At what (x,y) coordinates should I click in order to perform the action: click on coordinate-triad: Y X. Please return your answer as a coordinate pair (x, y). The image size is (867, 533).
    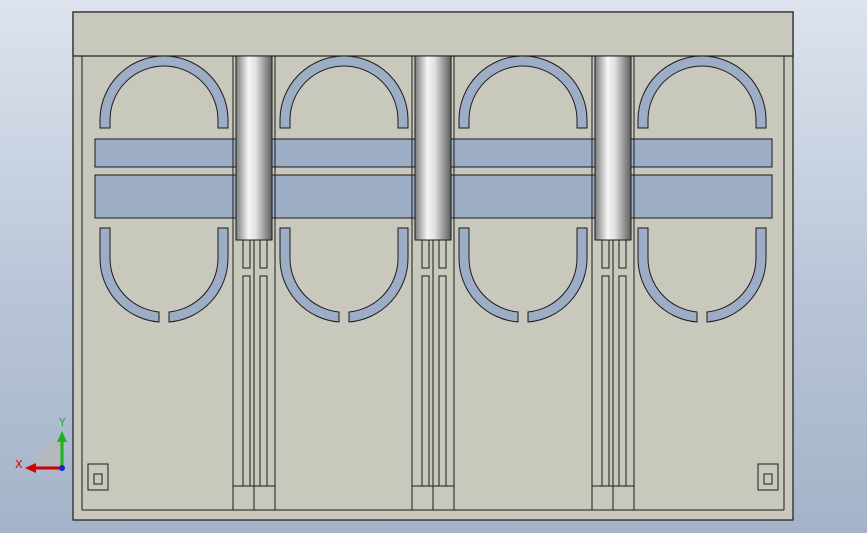
    Looking at the image, I should click on (41, 444).